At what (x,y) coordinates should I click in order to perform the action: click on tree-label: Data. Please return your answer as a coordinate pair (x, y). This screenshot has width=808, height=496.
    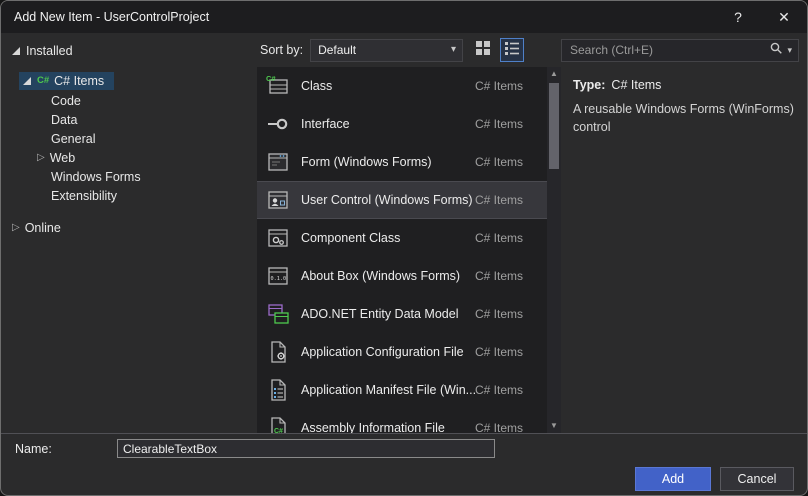
    Looking at the image, I should click on (64, 119).